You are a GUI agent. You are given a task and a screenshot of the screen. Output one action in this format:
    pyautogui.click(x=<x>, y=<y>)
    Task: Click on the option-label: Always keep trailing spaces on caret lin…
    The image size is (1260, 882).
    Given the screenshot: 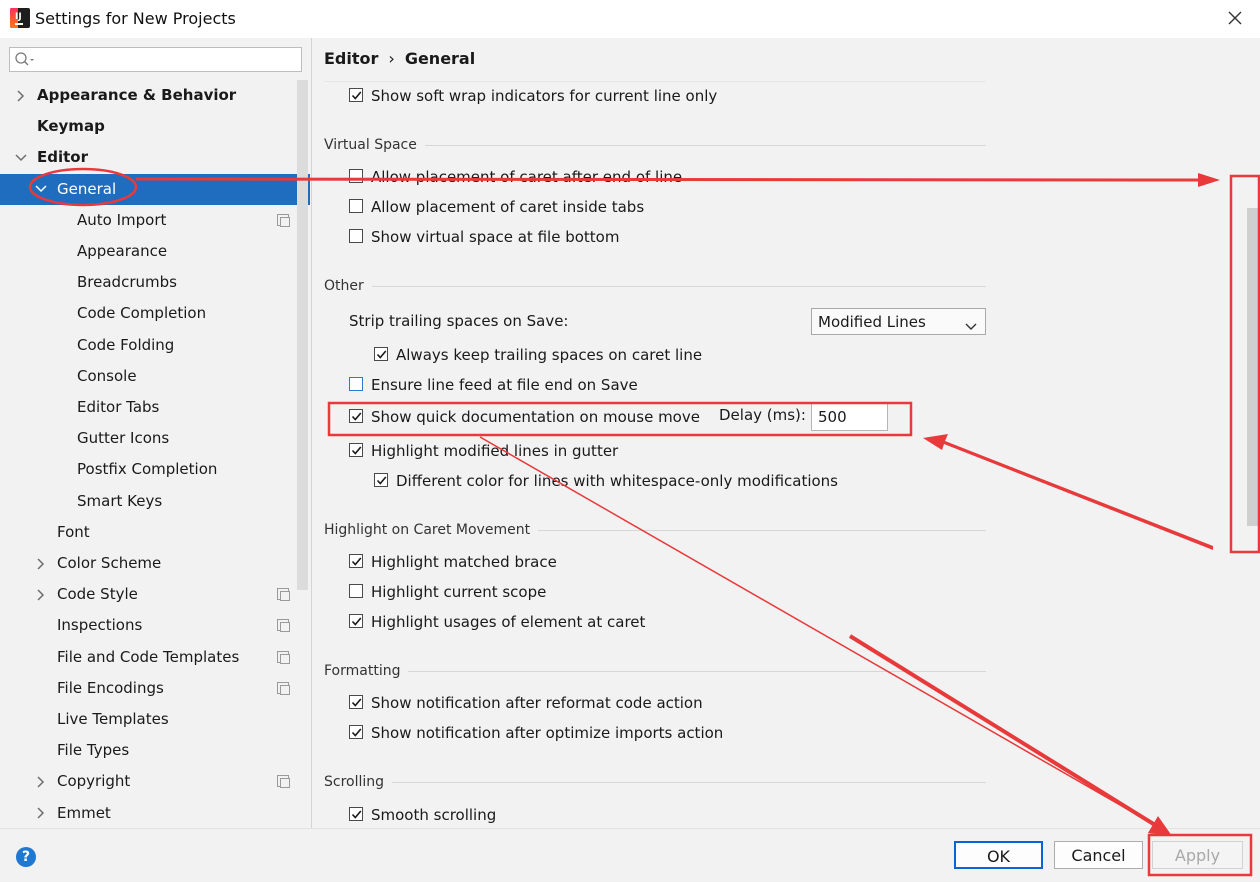 What is the action you would take?
    pyautogui.click(x=549, y=355)
    